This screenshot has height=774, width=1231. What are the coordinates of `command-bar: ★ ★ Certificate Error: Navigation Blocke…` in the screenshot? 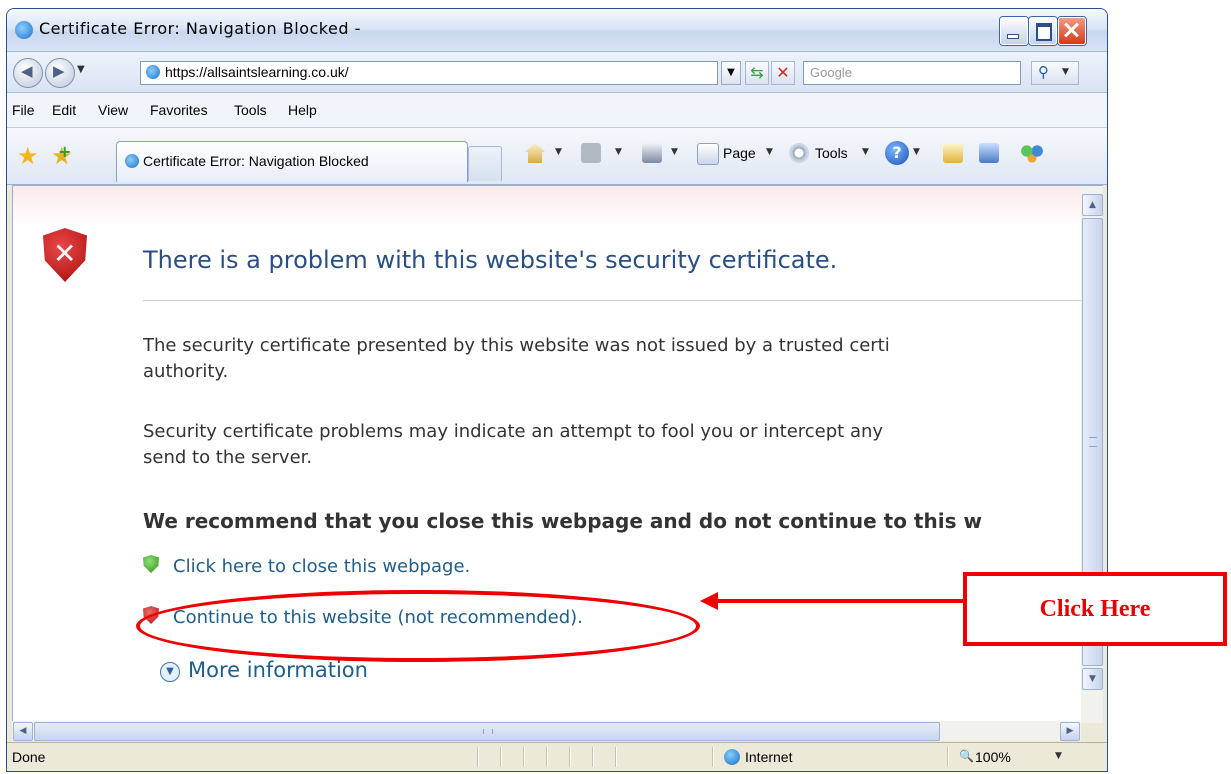 It's located at (557, 156).